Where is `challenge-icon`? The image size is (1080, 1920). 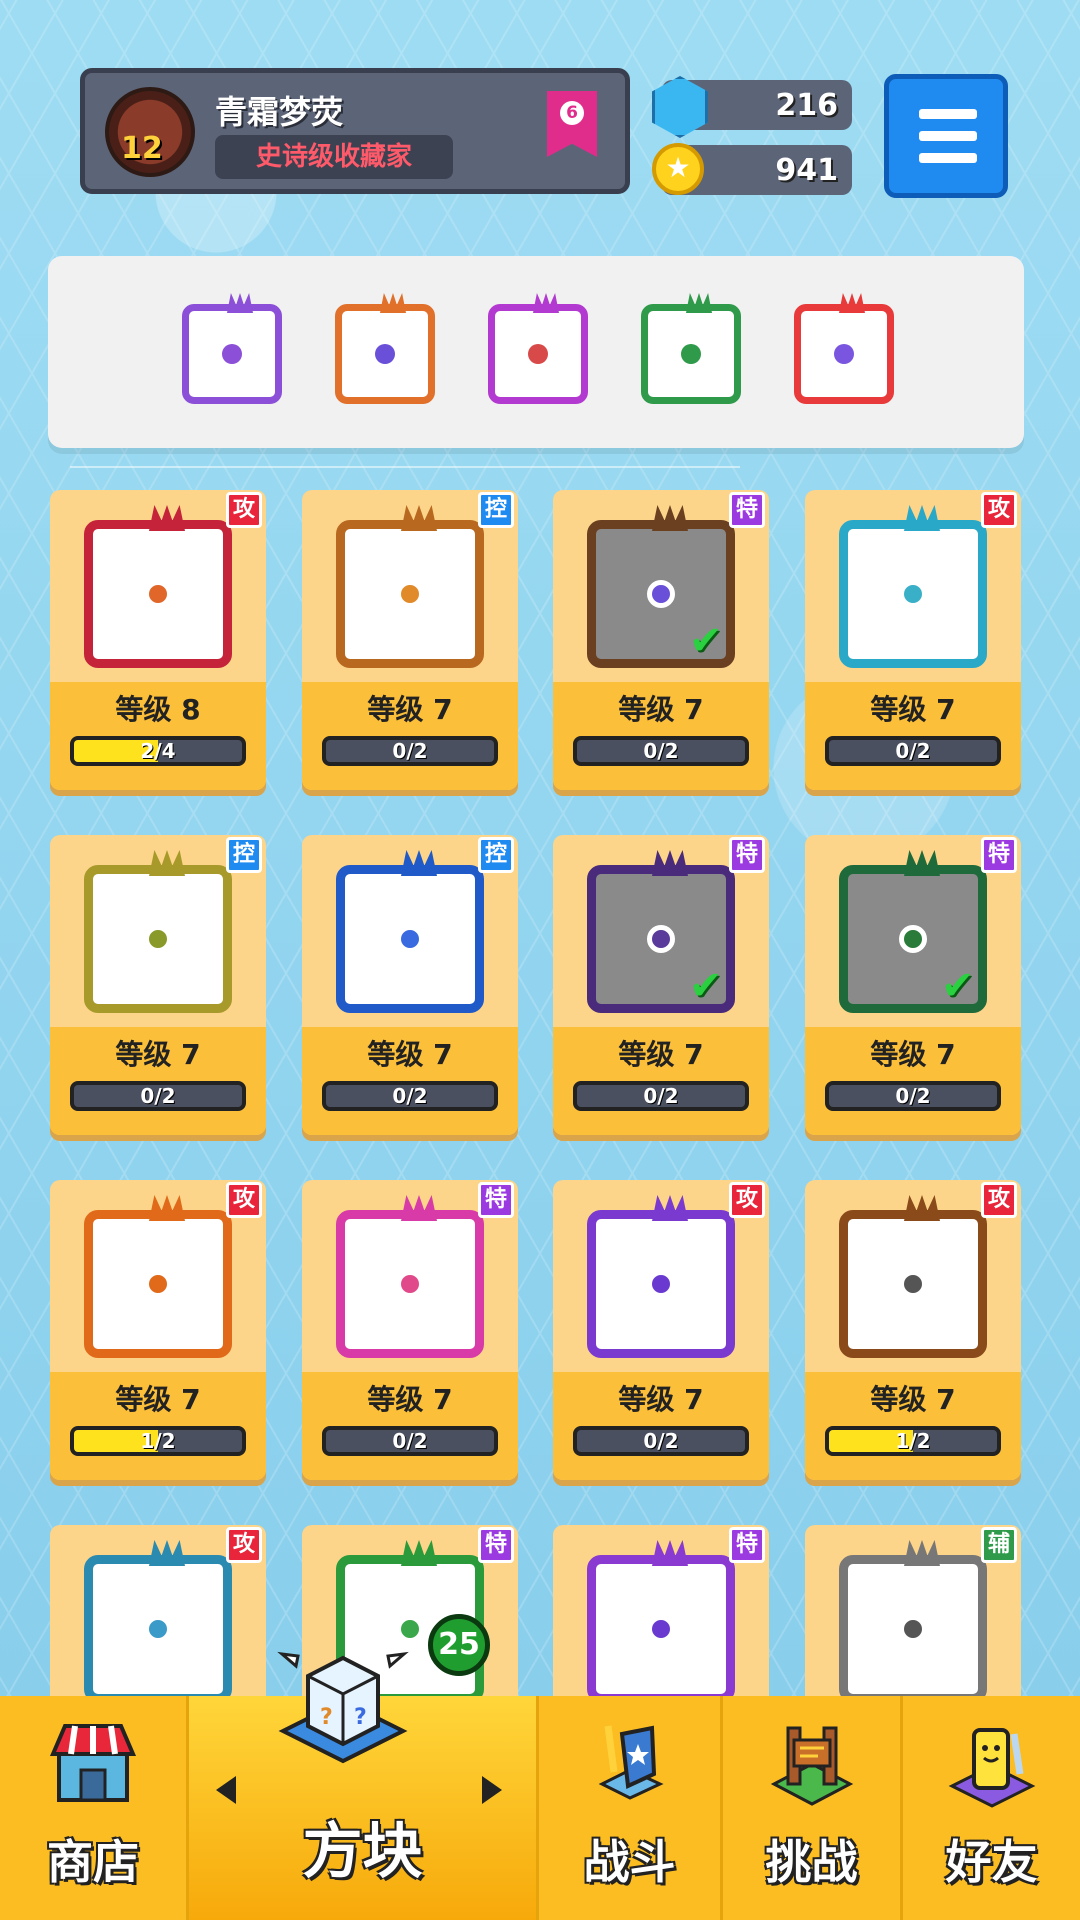
challenge-icon is located at coordinates (812, 1762).